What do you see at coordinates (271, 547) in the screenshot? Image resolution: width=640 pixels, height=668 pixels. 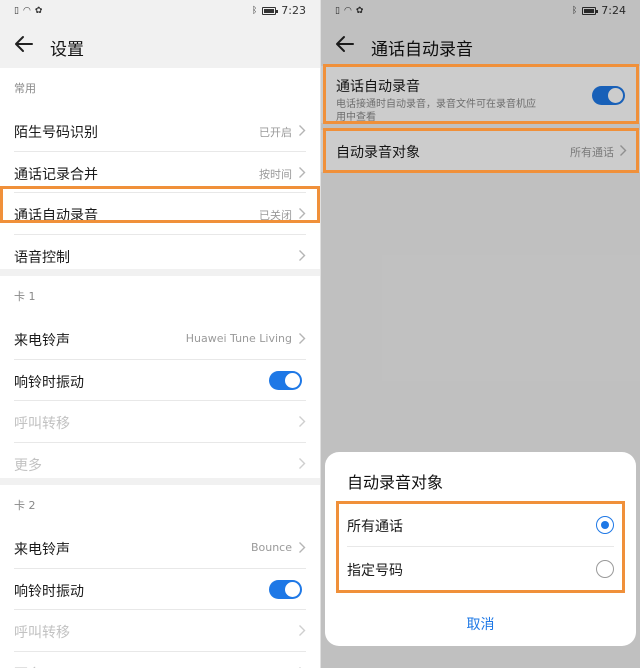 I see `row-value: Bounce` at bounding box center [271, 547].